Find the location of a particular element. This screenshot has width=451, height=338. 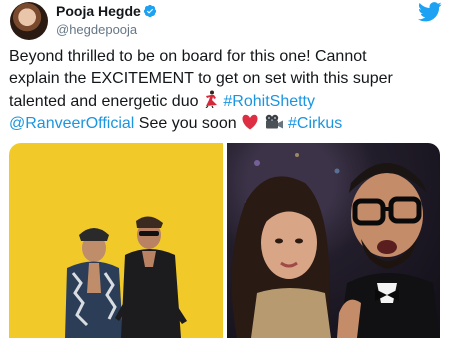

hashtag-link: #RohitShetty is located at coordinates (269, 101).